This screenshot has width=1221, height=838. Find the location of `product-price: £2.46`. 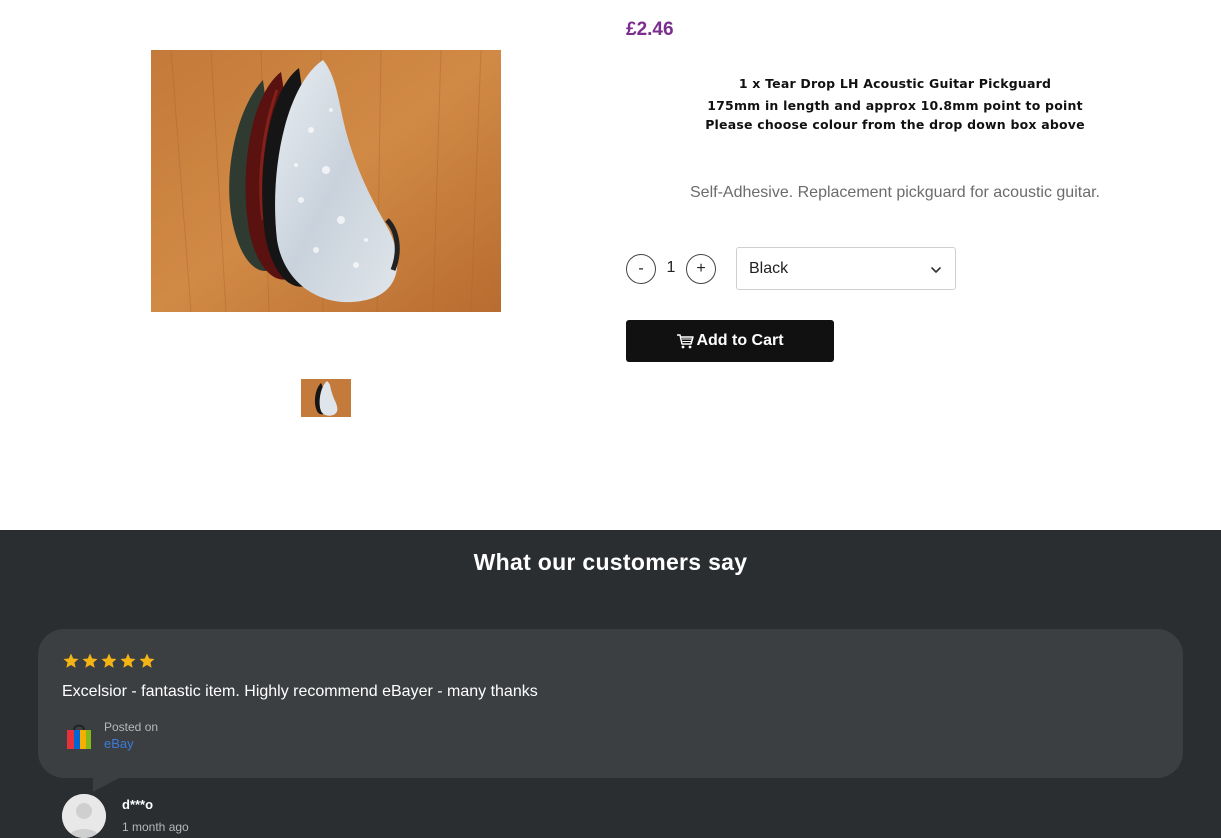

product-price: £2.46 is located at coordinates (650, 29).